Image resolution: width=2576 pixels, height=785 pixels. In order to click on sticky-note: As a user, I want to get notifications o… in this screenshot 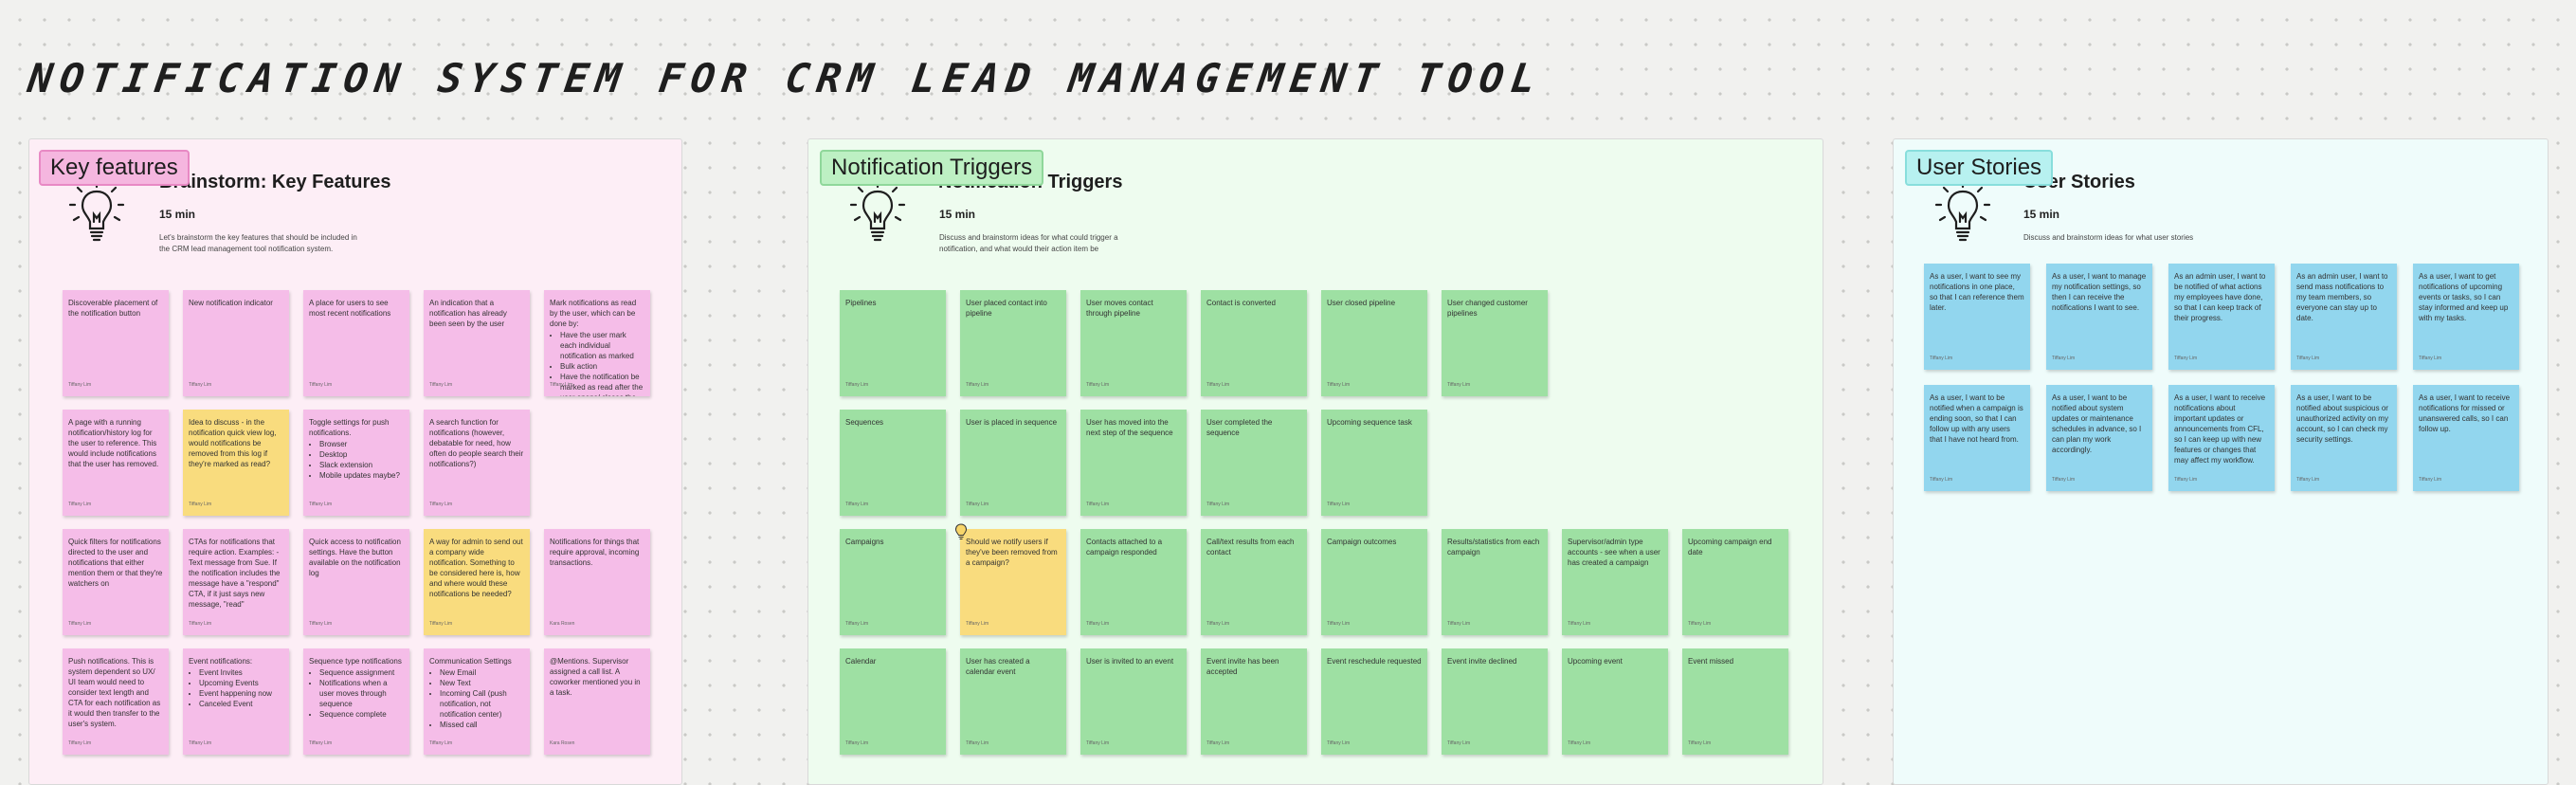, I will do `click(2466, 317)`.